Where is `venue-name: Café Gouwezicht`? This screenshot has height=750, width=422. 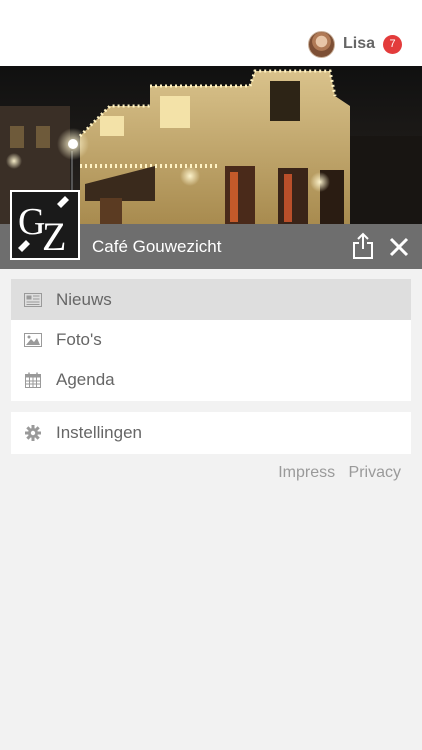 venue-name: Café Gouwezicht is located at coordinates (157, 246).